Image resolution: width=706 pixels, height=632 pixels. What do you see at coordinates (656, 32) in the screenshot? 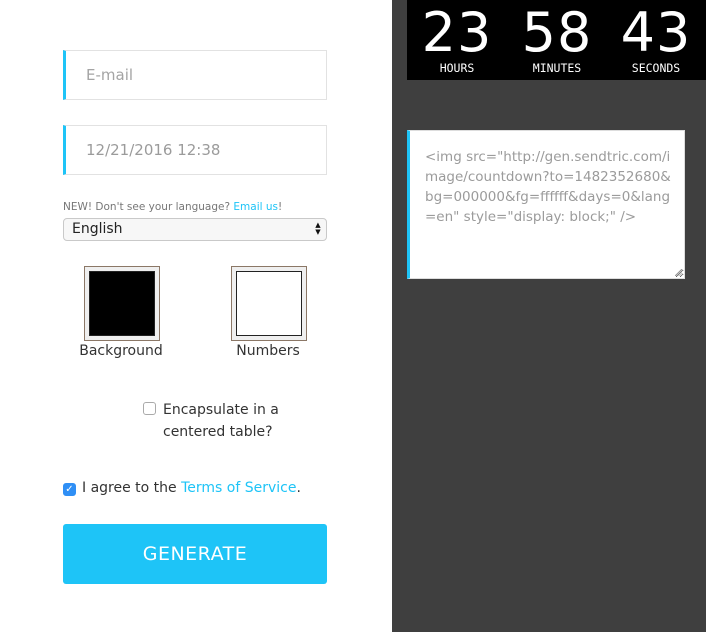
I see `seconds-value: 43` at bounding box center [656, 32].